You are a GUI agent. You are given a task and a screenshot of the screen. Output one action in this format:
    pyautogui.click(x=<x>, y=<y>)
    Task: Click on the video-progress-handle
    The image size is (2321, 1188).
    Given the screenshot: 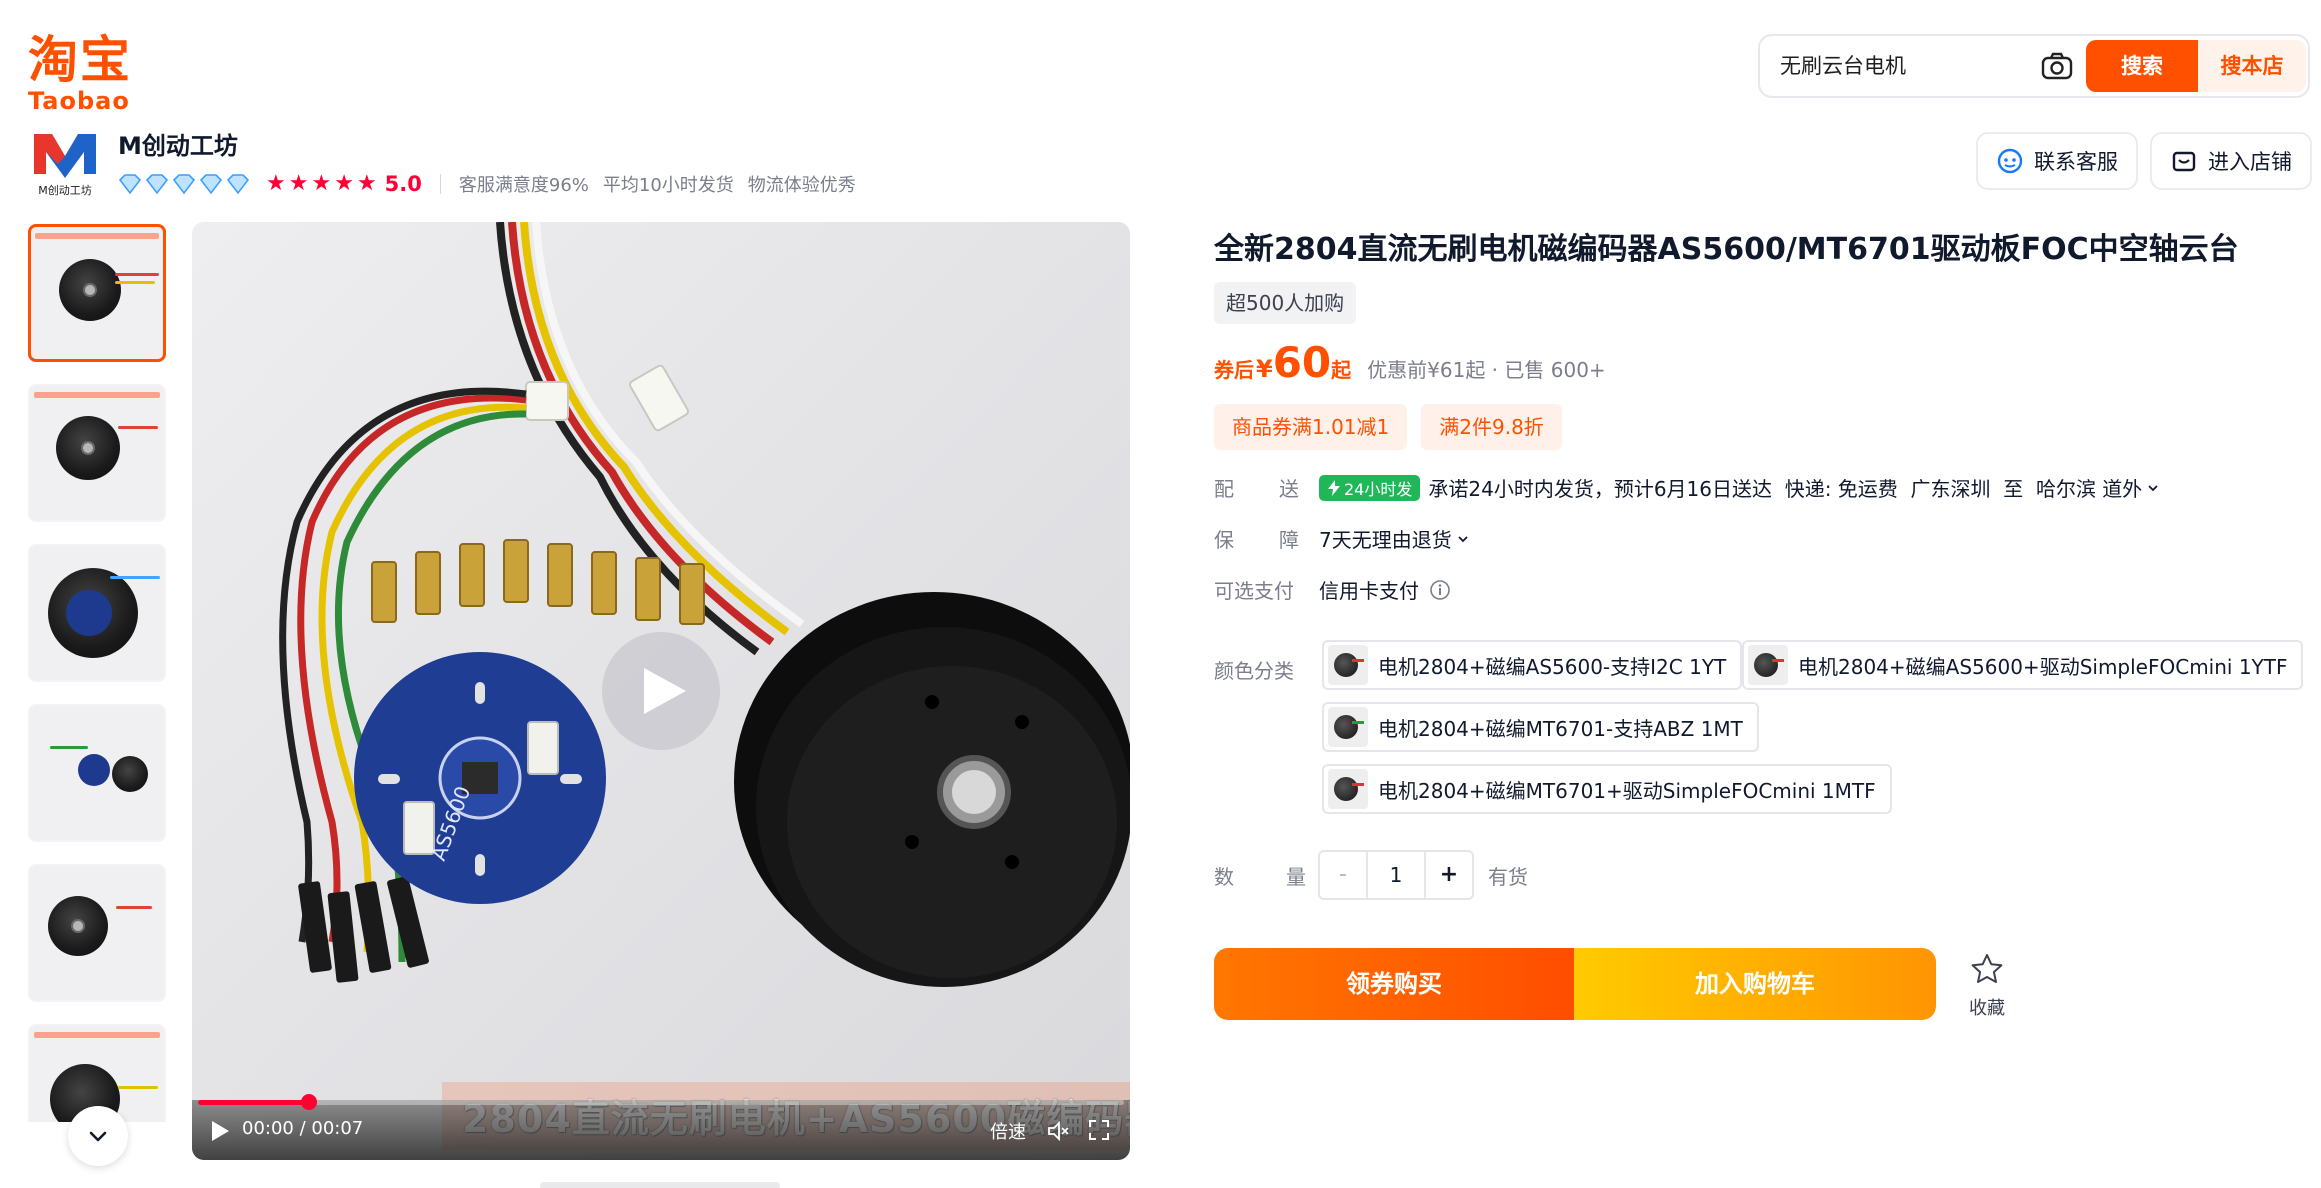 What is the action you would take?
    pyautogui.click(x=309, y=1102)
    